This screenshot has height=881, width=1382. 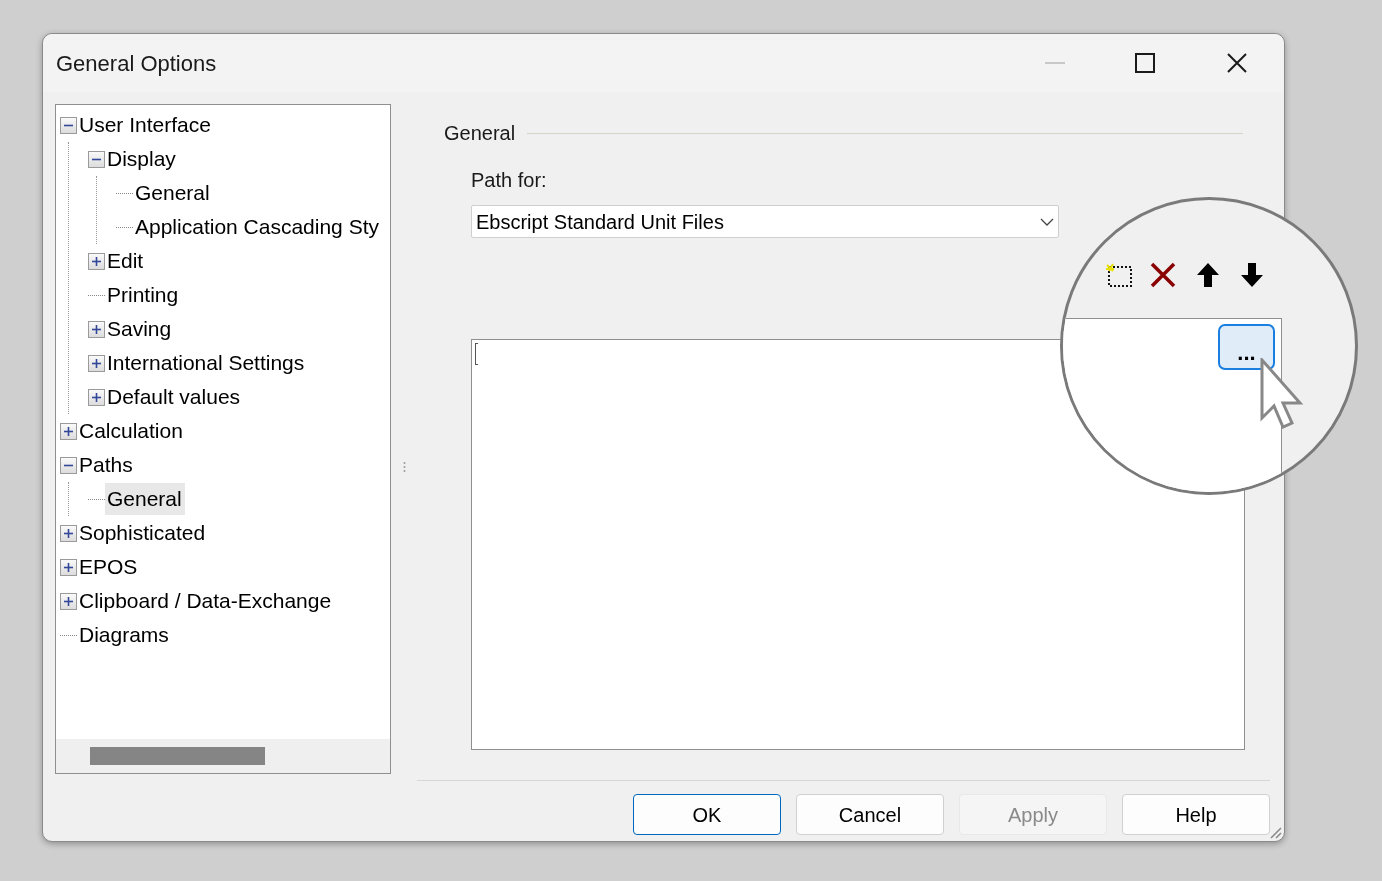 I want to click on tree-item: EPOS, so click(x=109, y=567).